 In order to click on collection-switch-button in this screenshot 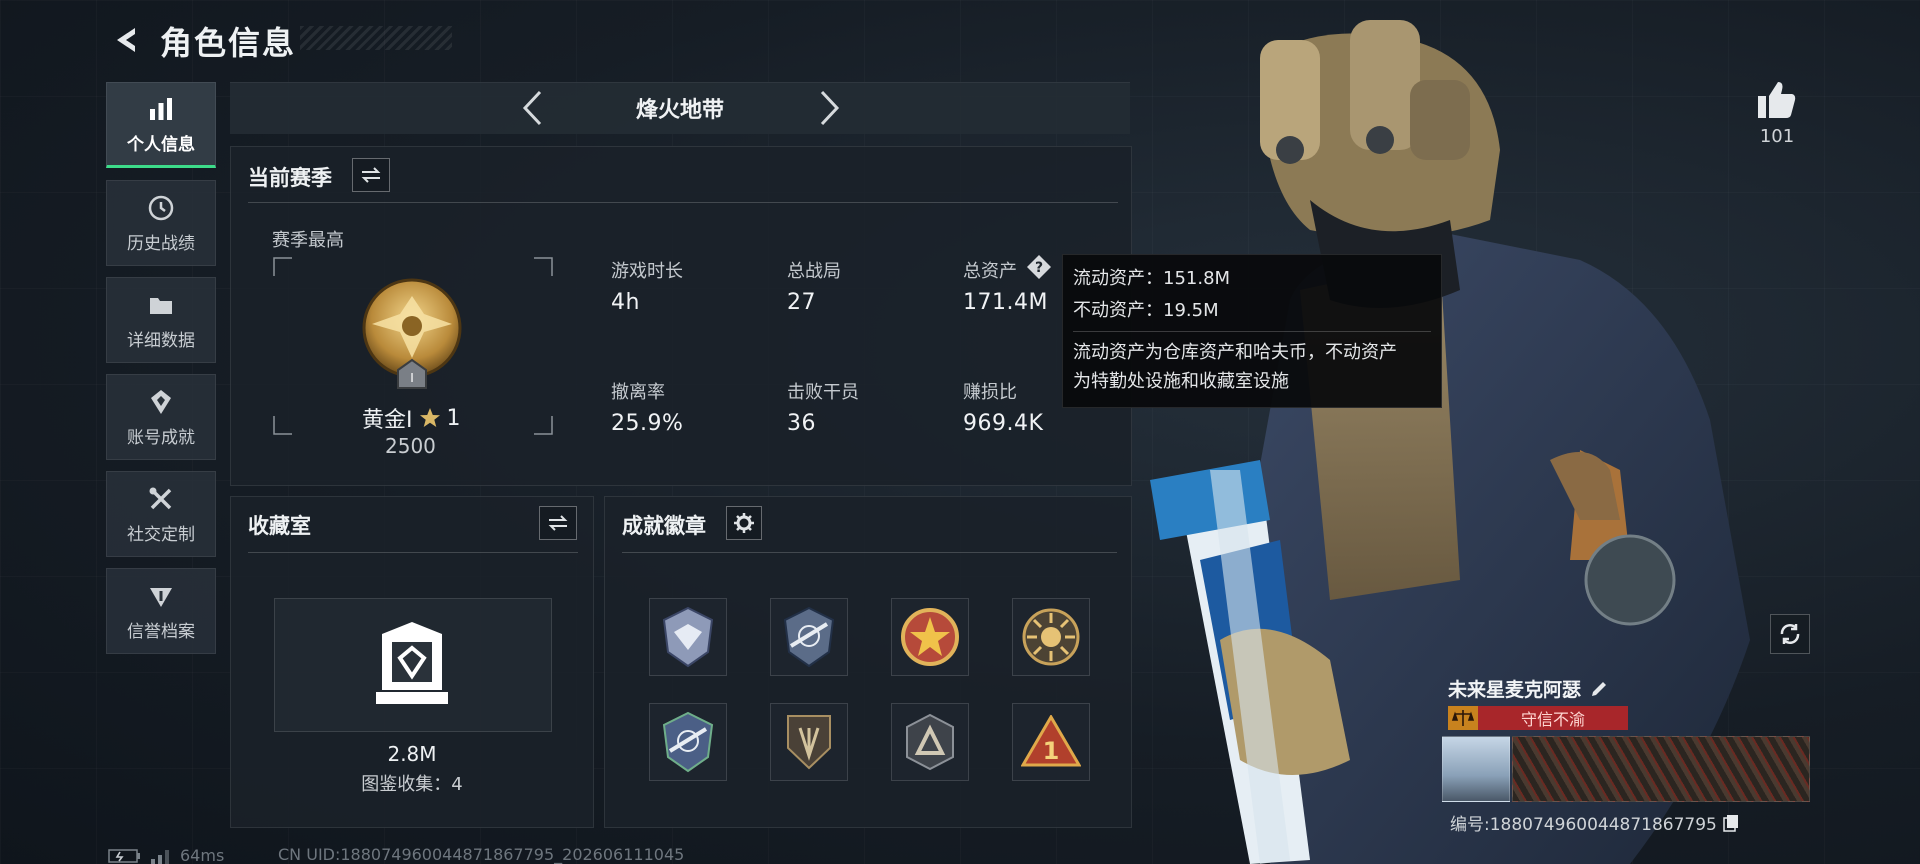, I will do `click(558, 523)`.